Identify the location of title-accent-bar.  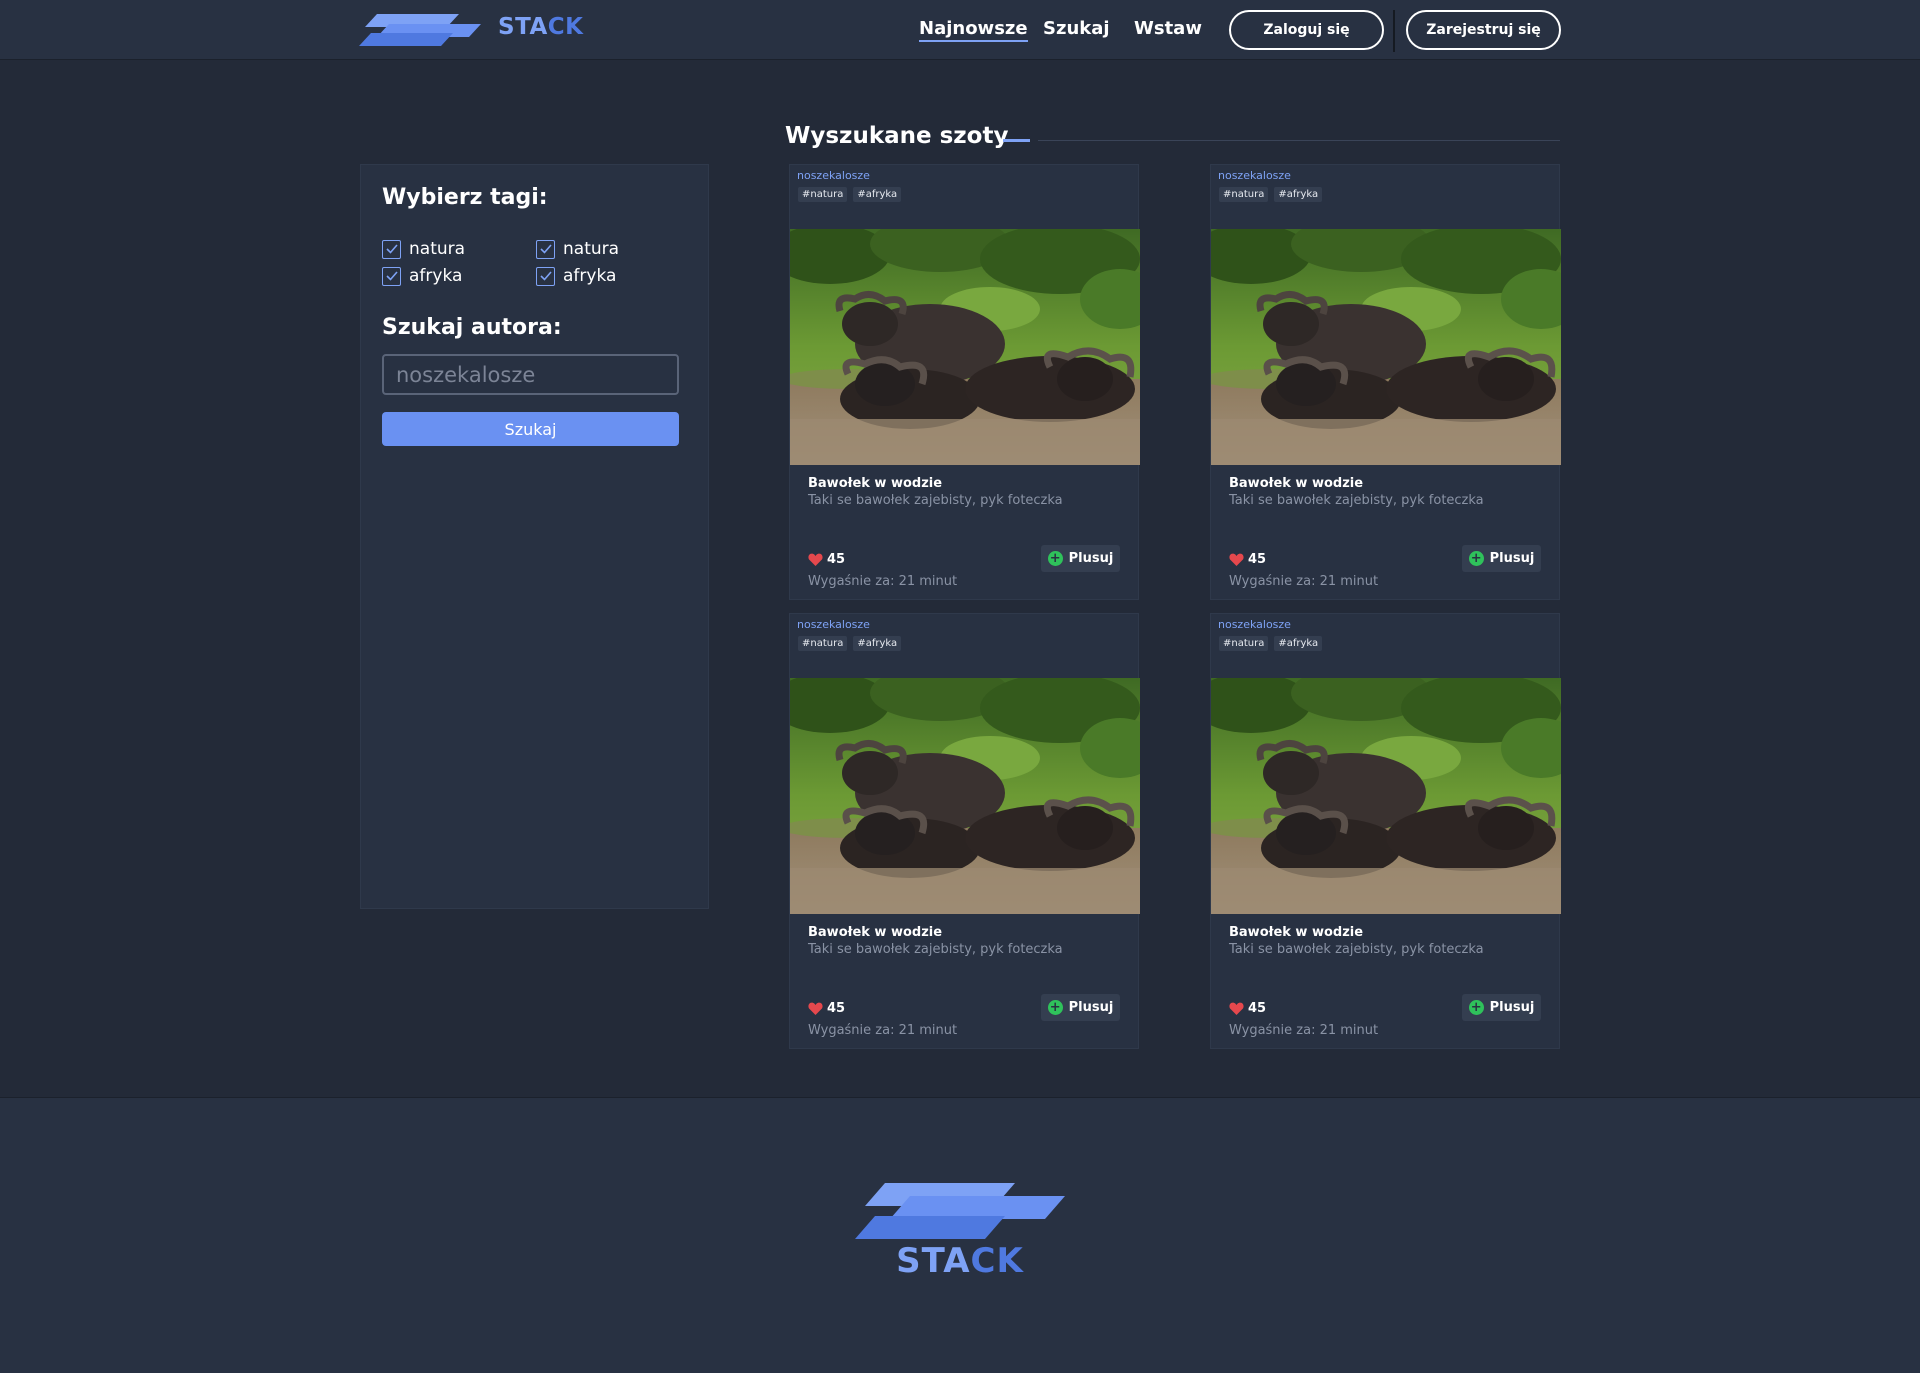
(1016, 140).